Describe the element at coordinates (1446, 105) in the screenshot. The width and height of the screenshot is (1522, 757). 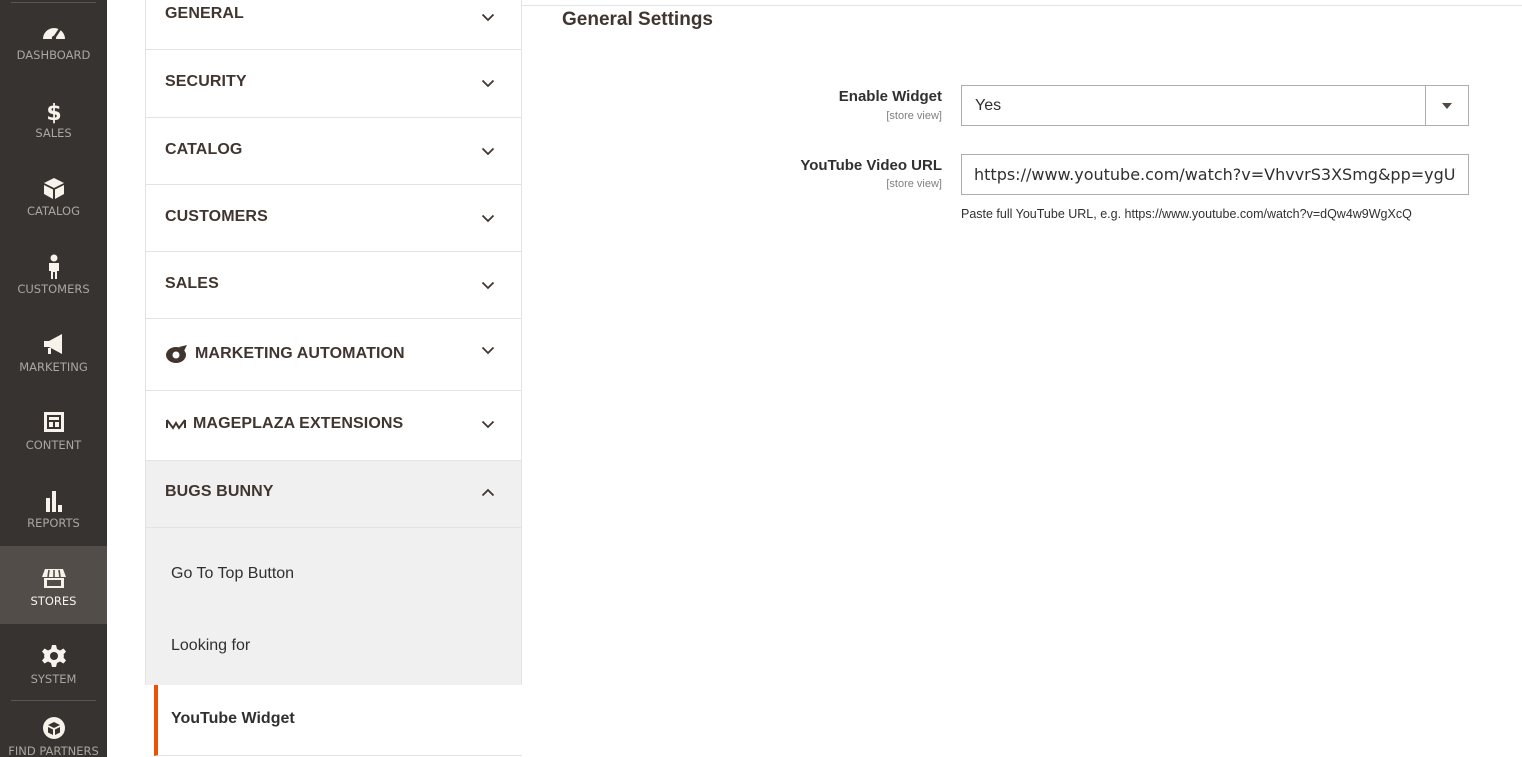
I see `dropdown-arrow-icon` at that location.